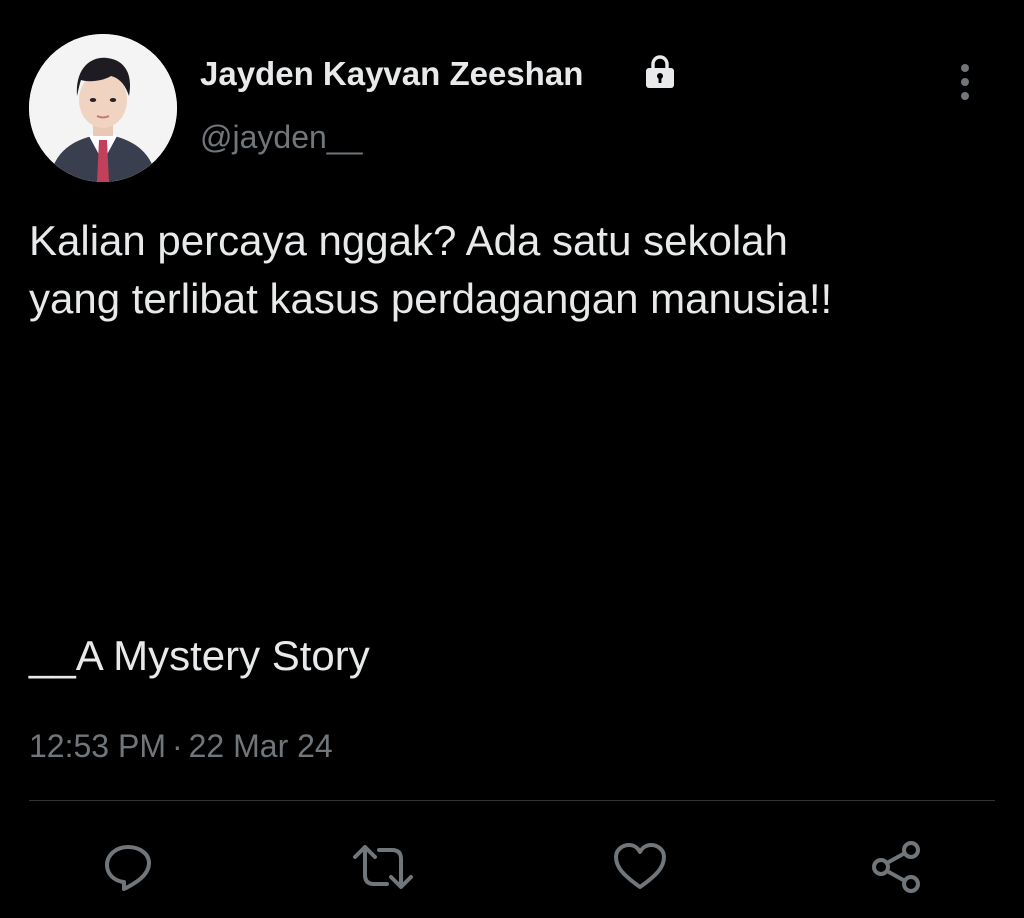 Image resolution: width=1024 pixels, height=918 pixels. I want to click on tweet-date: 22 Mar 24, so click(260, 746).